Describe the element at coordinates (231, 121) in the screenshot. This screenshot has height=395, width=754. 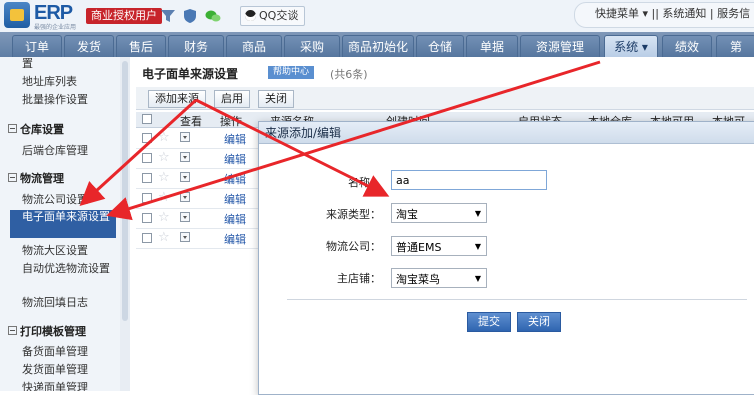
I see `col-action: 操作` at that location.